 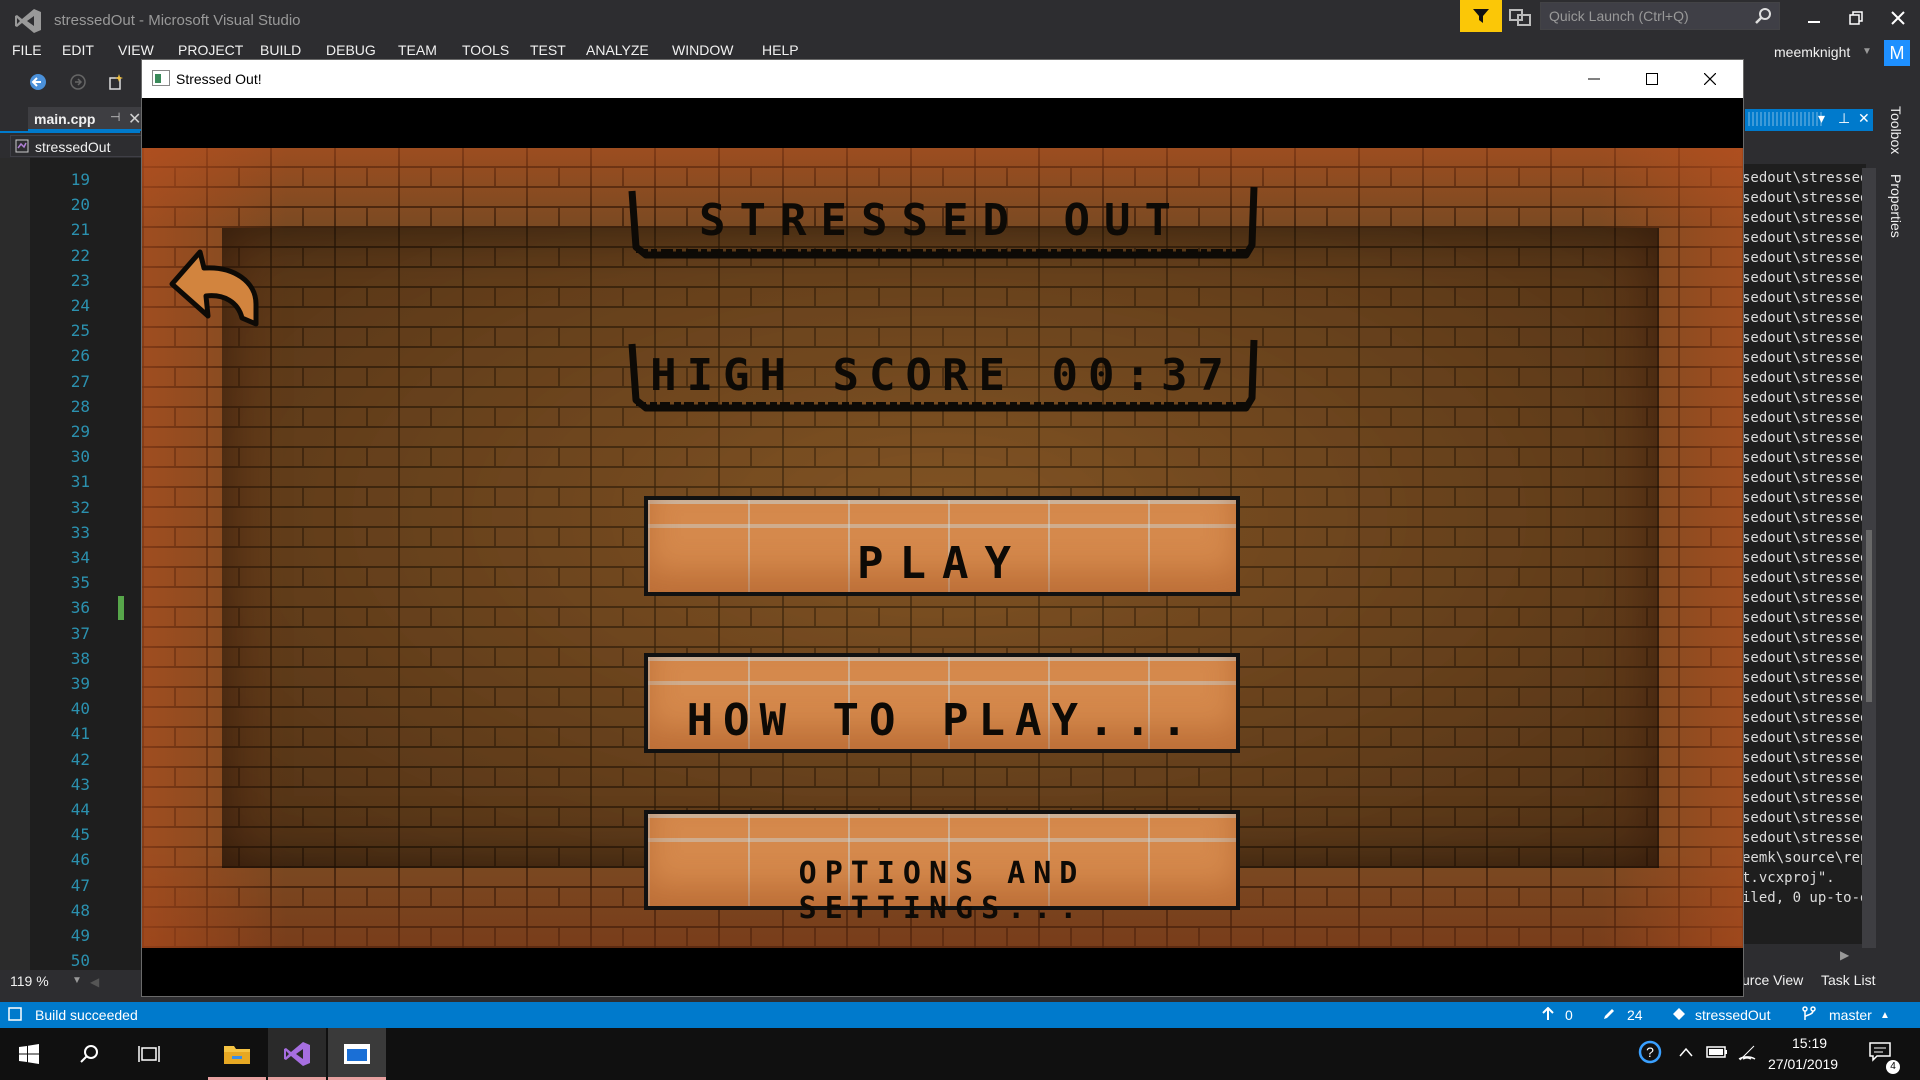 I want to click on output-line: eemk\source\rep, so click(x=1804, y=858).